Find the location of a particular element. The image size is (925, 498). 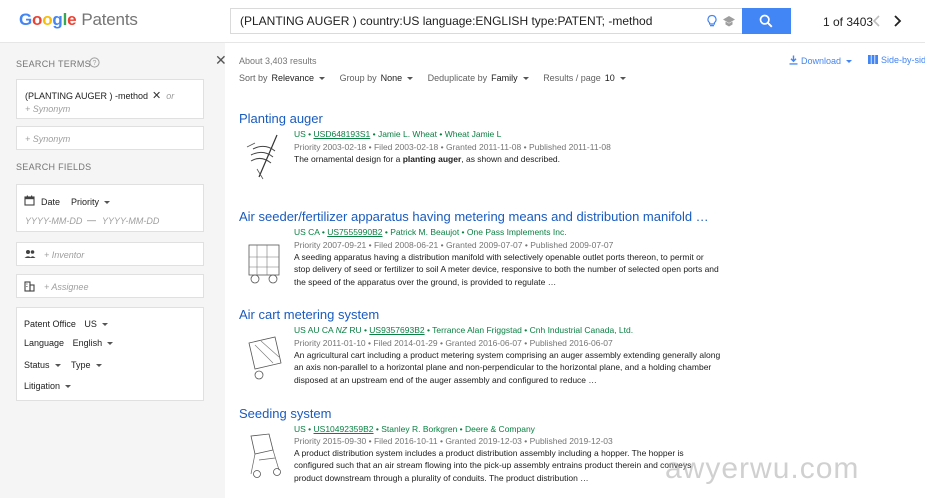

date-range-dash: — is located at coordinates (91, 220).